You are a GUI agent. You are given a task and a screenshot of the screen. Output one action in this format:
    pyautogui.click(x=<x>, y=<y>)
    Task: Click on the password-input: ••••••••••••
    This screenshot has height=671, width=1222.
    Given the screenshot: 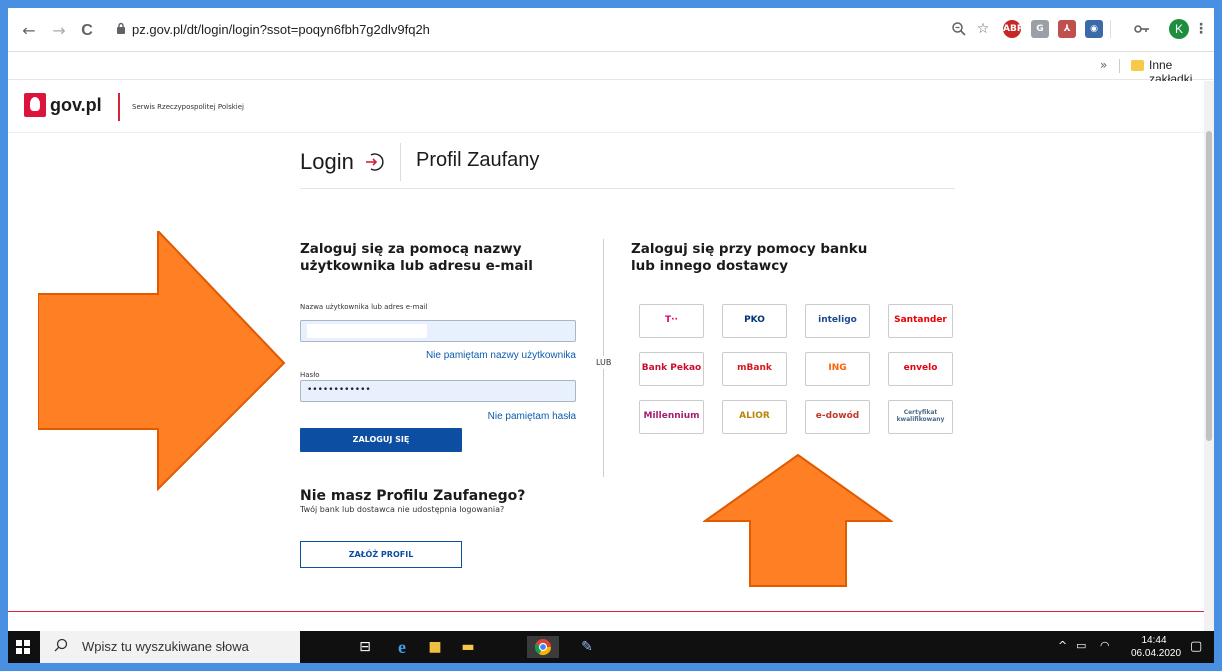 What is the action you would take?
    pyautogui.click(x=438, y=391)
    